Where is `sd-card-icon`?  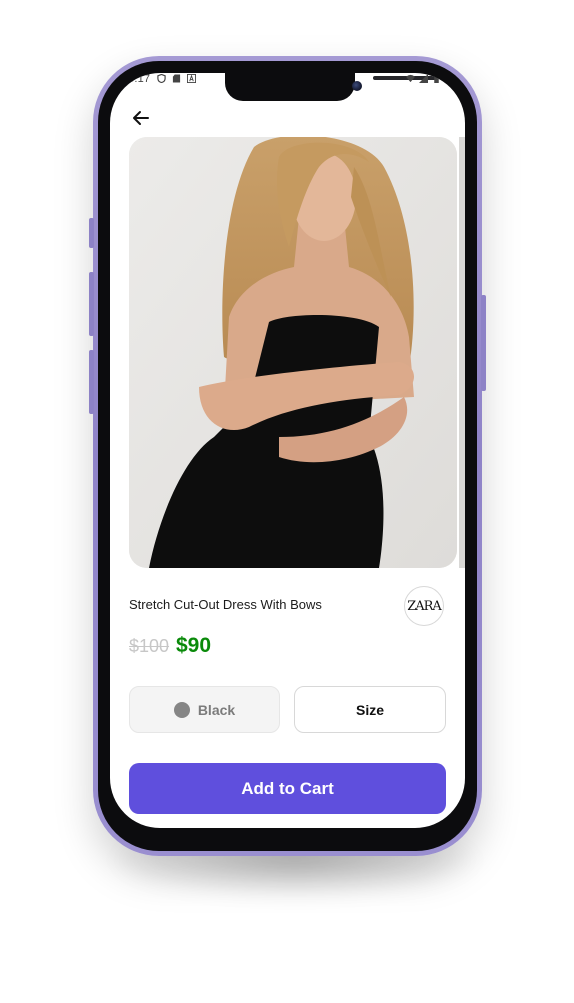
sd-card-icon is located at coordinates (176, 78).